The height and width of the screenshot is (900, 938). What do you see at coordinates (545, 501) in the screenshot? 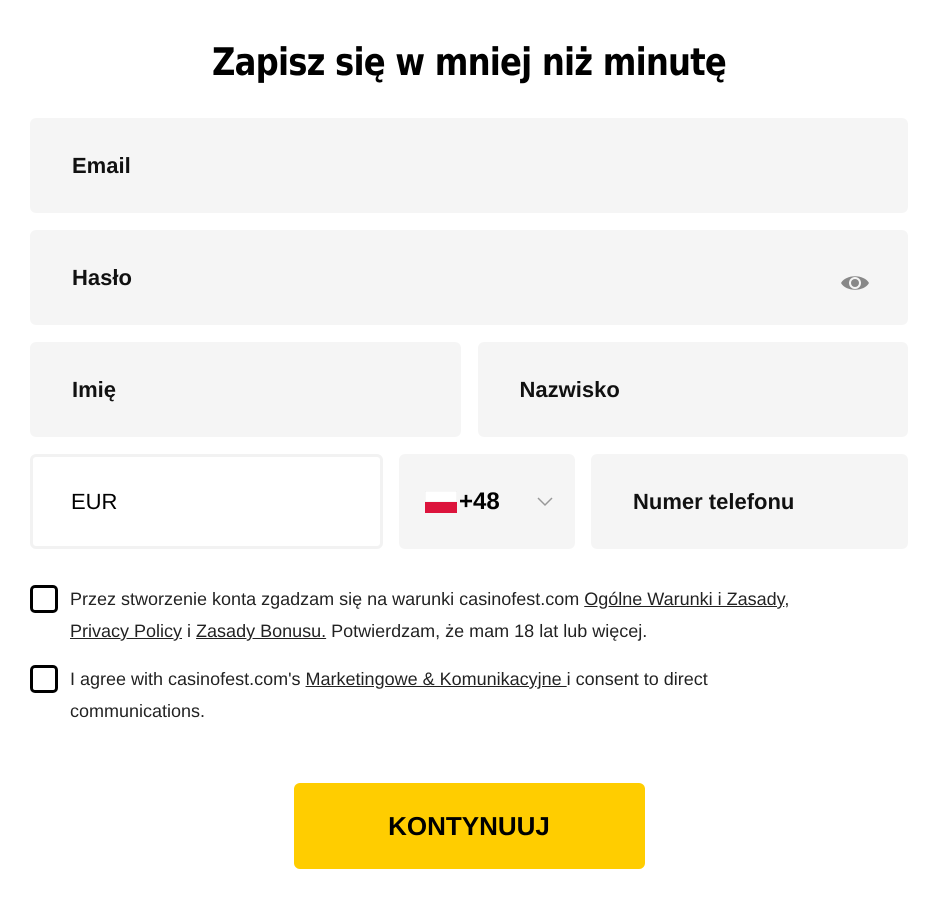
I see `chevron-down-icon` at bounding box center [545, 501].